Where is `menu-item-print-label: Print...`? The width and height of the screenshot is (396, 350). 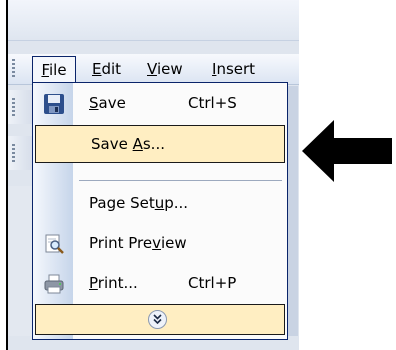 menu-item-print-label: Print... is located at coordinates (113, 283).